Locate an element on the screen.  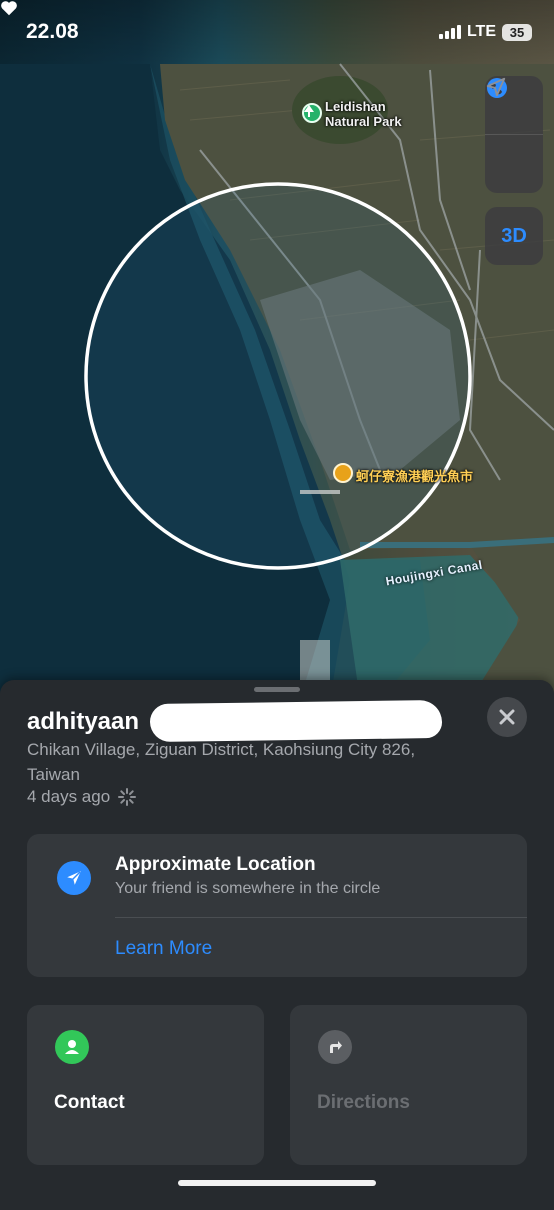
park-icon is located at coordinates (312, 113).